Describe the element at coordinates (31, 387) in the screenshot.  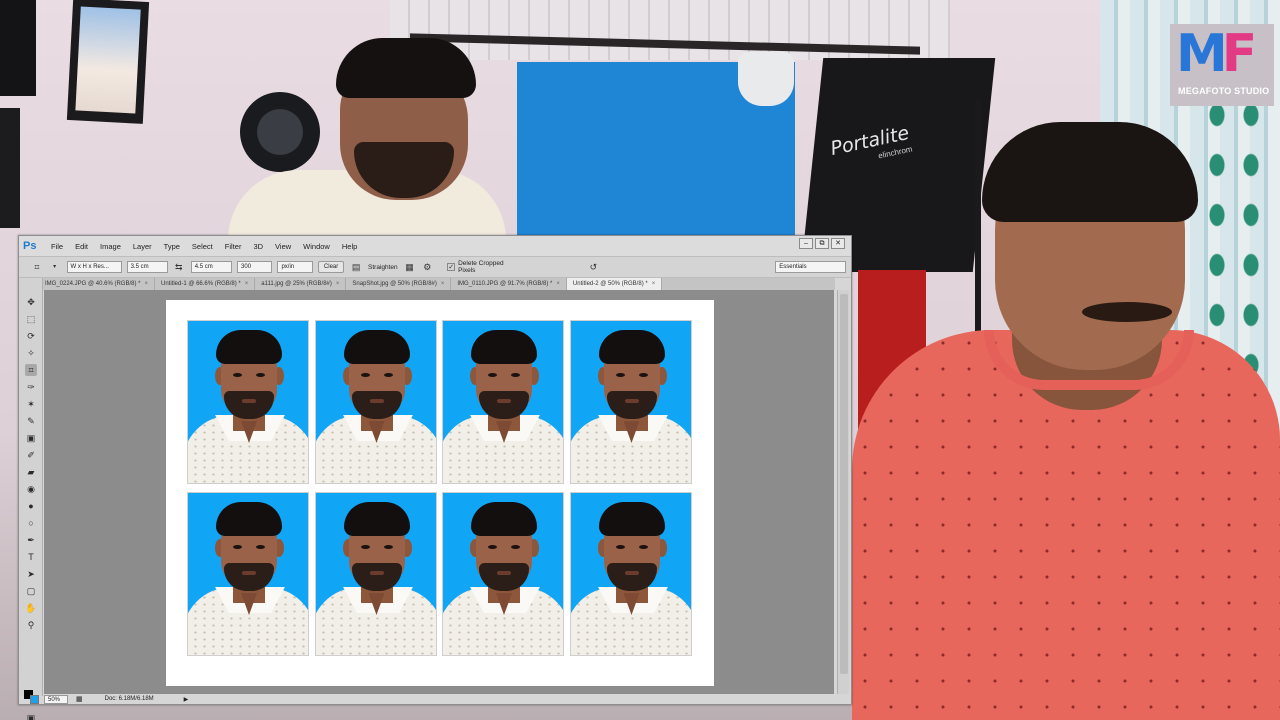
I see `eyedropper-tool-icon: ✑` at that location.